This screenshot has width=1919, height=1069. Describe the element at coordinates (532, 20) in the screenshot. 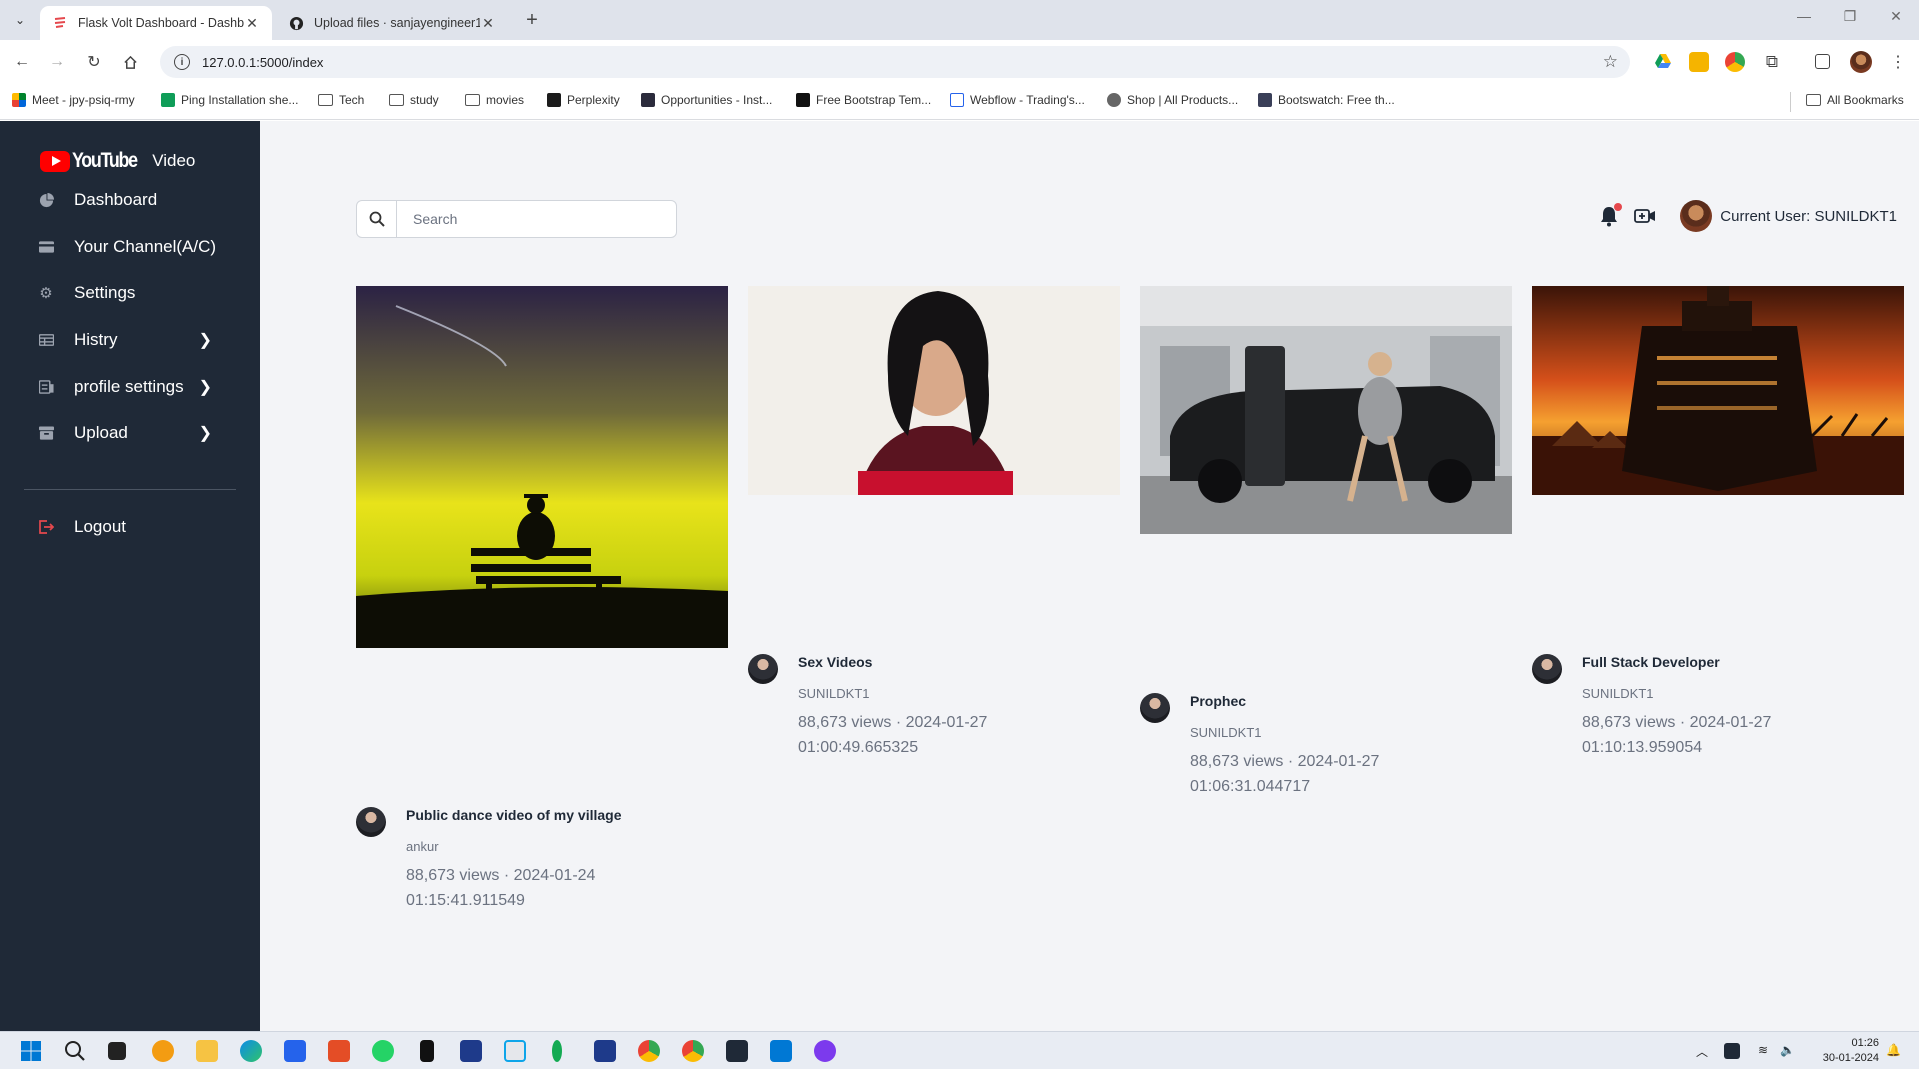

I see `new-tab-button: +` at that location.